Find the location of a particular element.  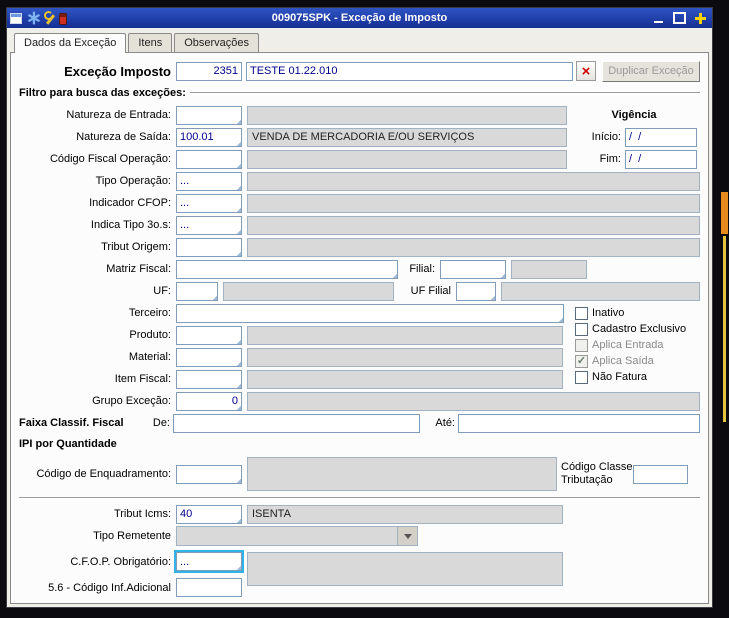

section-divider-line is located at coordinates (444, 93).